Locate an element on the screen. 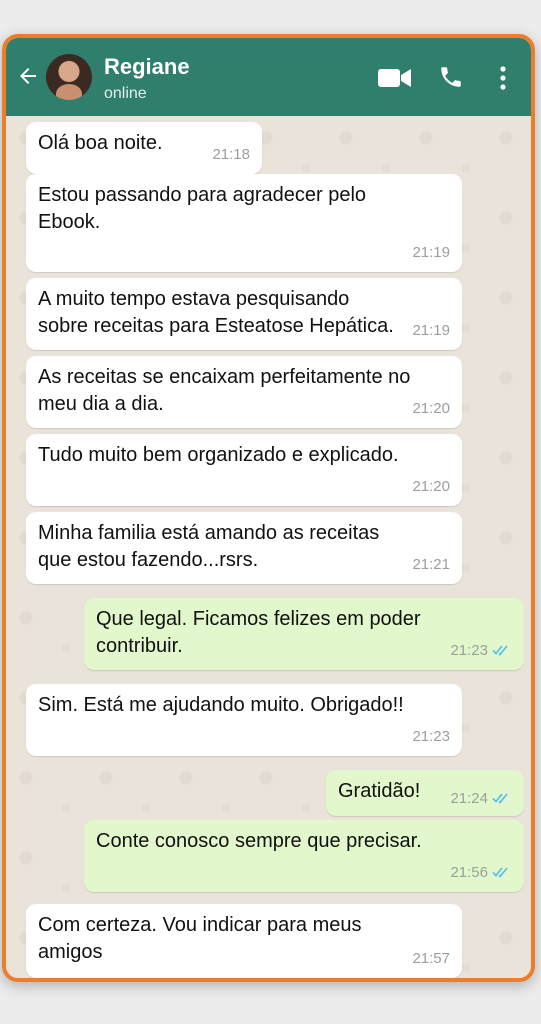 The image size is (541, 1024). message-bubble: Gratidão! 21:24 is located at coordinates (425, 793).